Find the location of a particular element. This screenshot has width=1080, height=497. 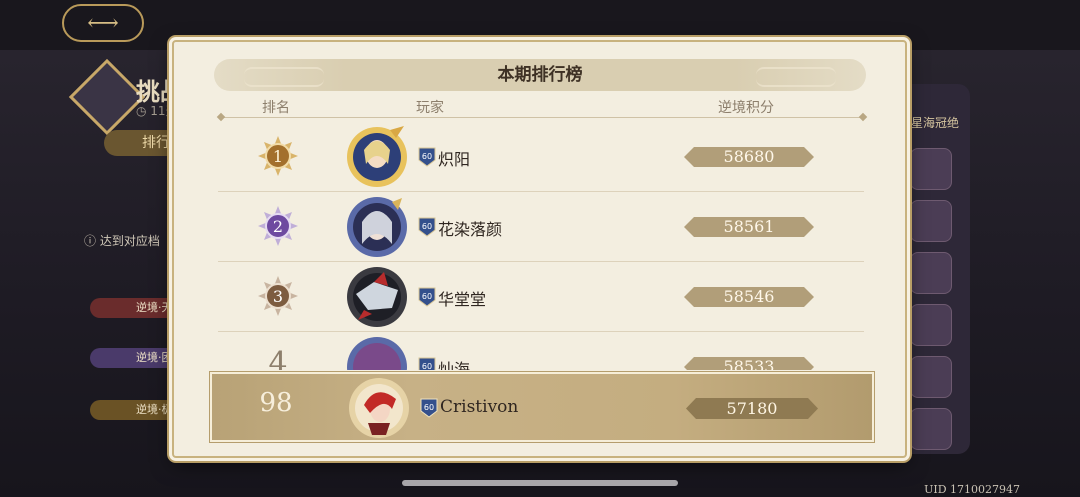

player-name: 华堂堂 is located at coordinates (462, 299).